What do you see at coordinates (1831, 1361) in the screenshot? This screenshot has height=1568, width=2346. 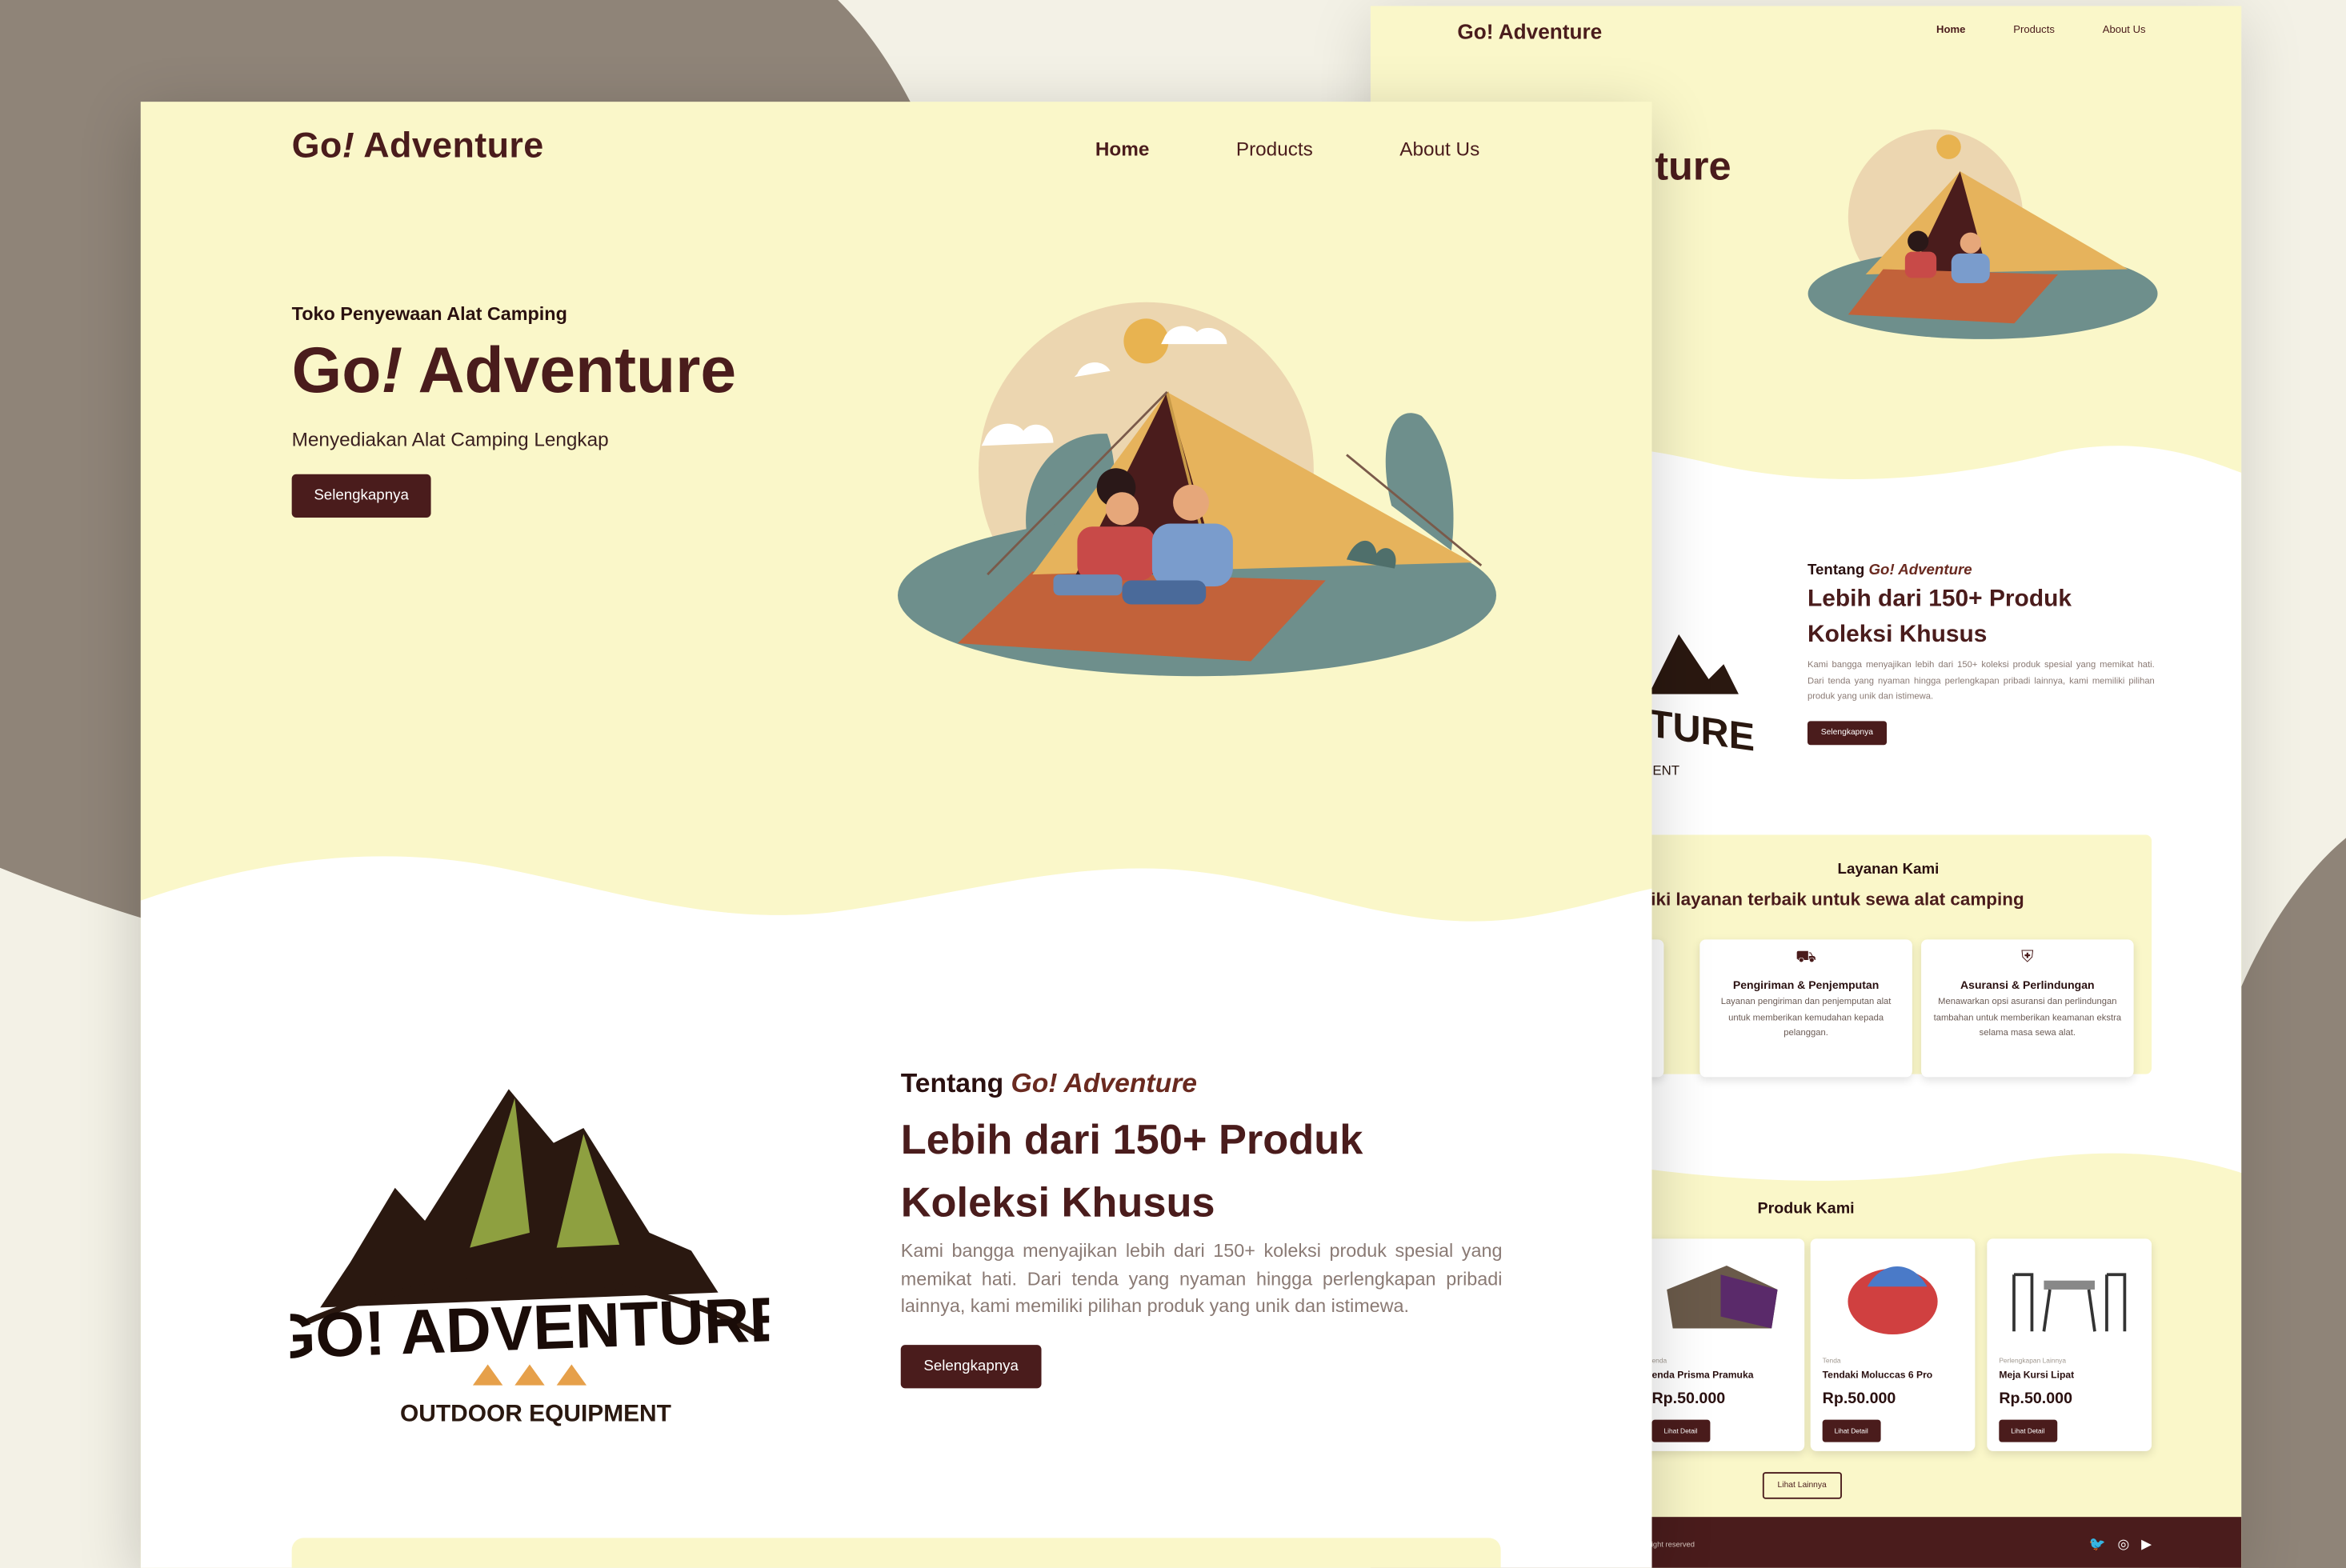 I see `product-category: Tenda` at bounding box center [1831, 1361].